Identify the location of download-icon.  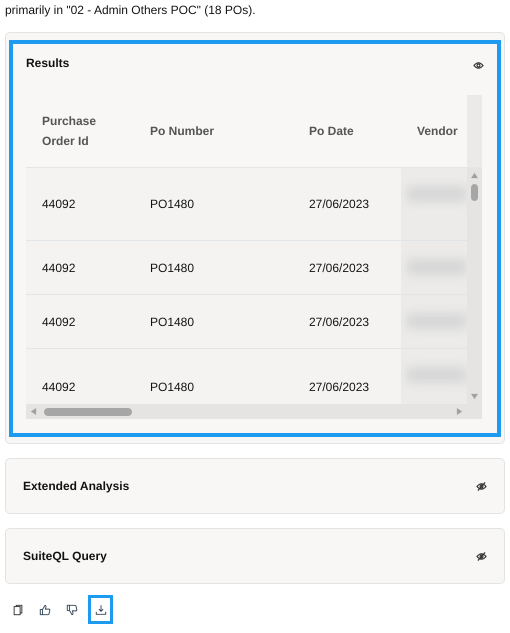
(100, 610).